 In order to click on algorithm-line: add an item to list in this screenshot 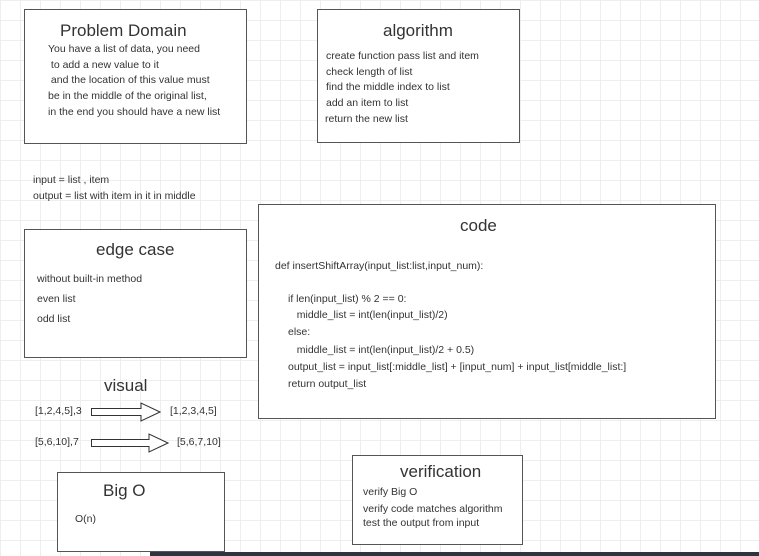, I will do `click(367, 103)`.